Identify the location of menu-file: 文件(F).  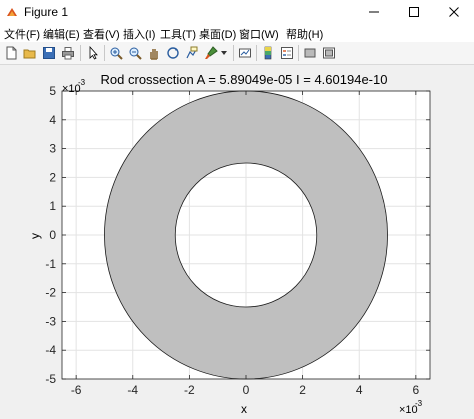
(22, 34).